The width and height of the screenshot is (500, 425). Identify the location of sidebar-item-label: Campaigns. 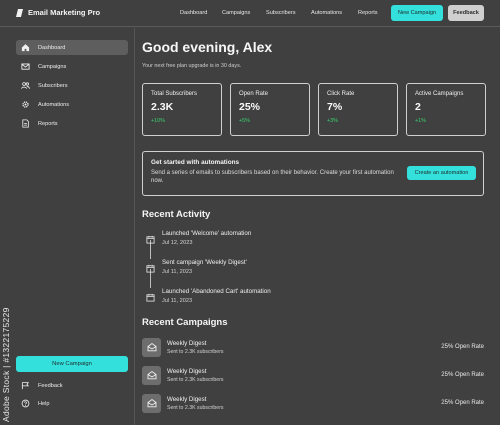
(52, 66).